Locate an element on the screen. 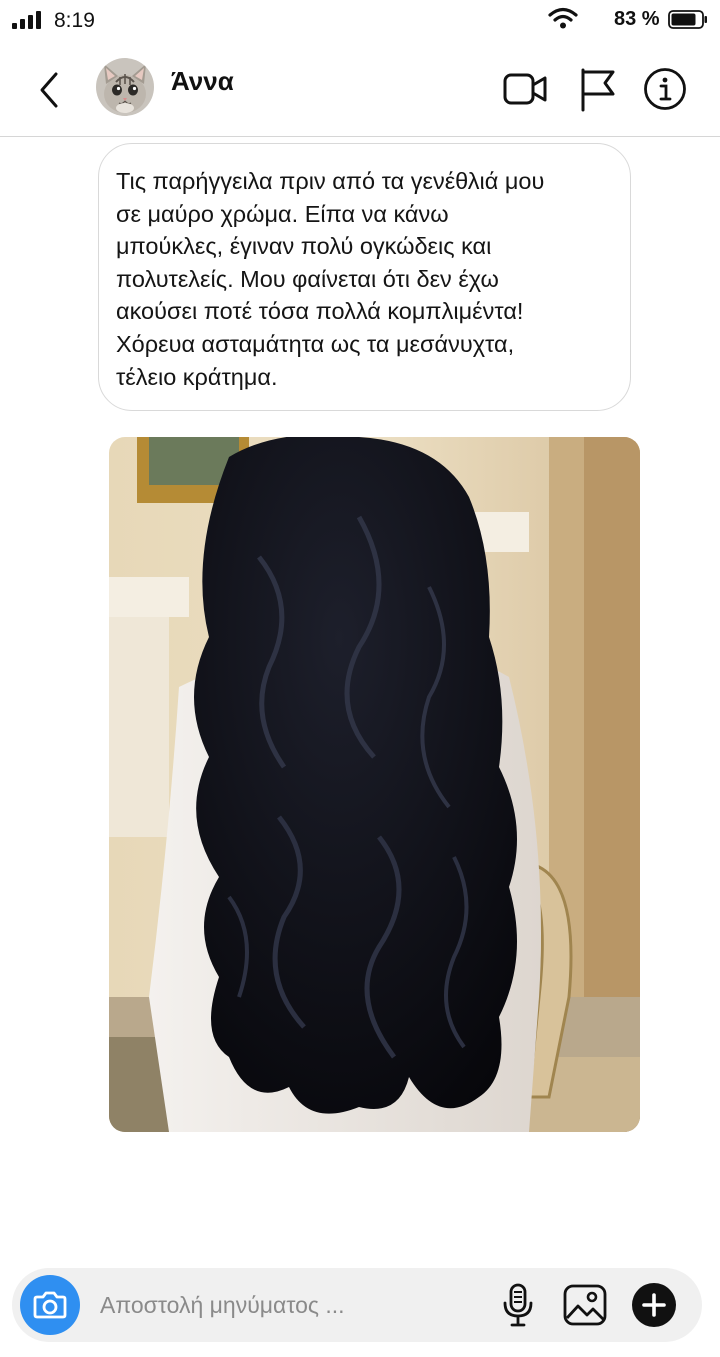 The width and height of the screenshot is (720, 1357). gallery-button is located at coordinates (585, 1305).